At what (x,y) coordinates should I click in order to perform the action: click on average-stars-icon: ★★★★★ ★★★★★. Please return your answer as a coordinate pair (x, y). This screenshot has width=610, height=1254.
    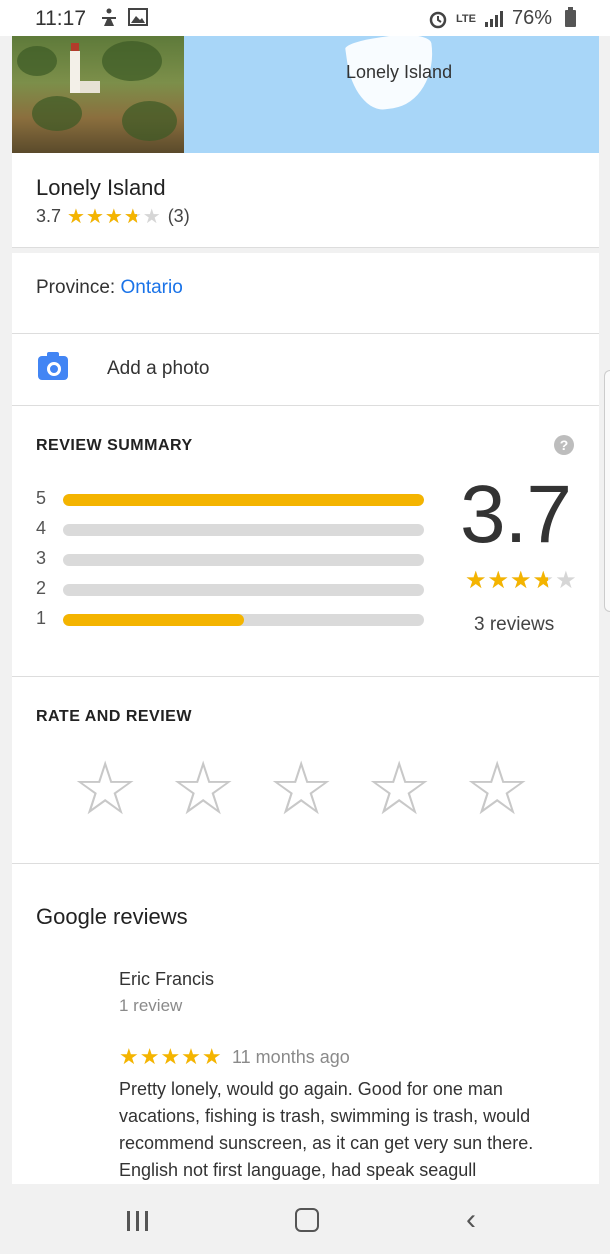
    Looking at the image, I should click on (521, 580).